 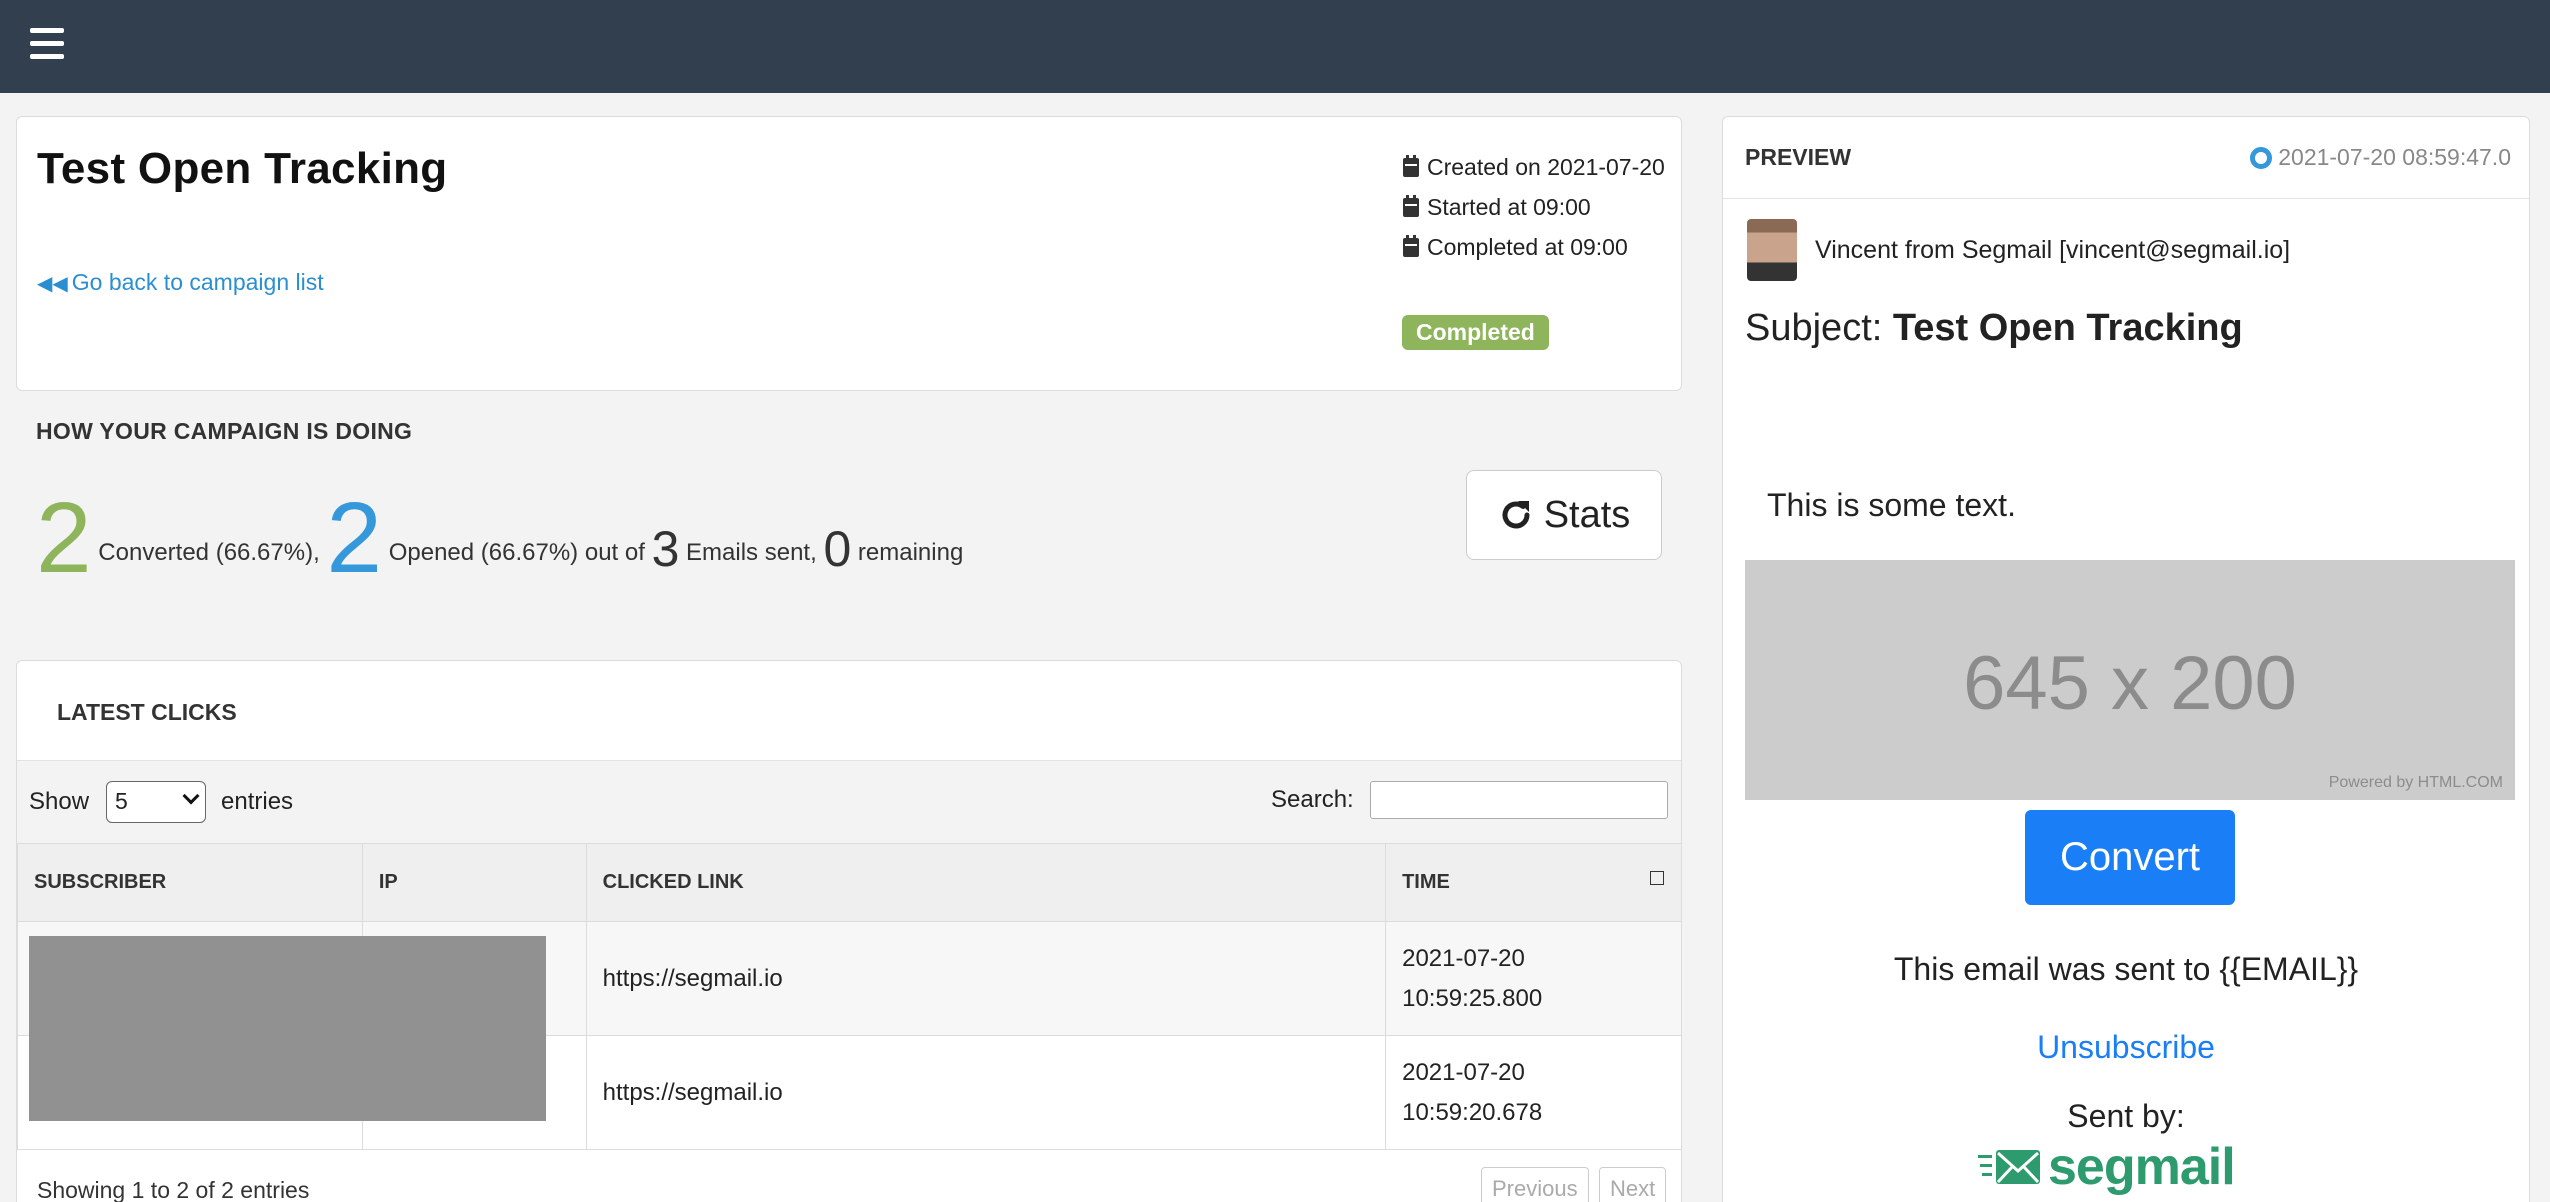 What do you see at coordinates (2126, 1047) in the screenshot?
I see `unsubscribe-link: Unsubscribe` at bounding box center [2126, 1047].